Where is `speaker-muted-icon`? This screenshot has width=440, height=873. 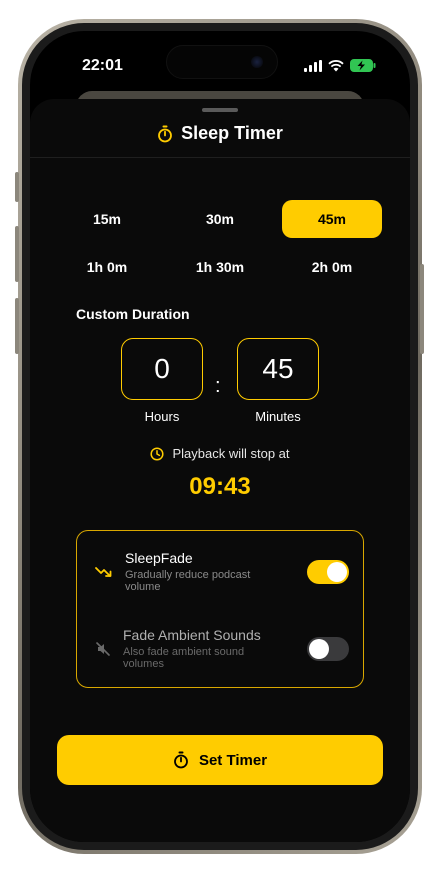 speaker-muted-icon is located at coordinates (103, 649).